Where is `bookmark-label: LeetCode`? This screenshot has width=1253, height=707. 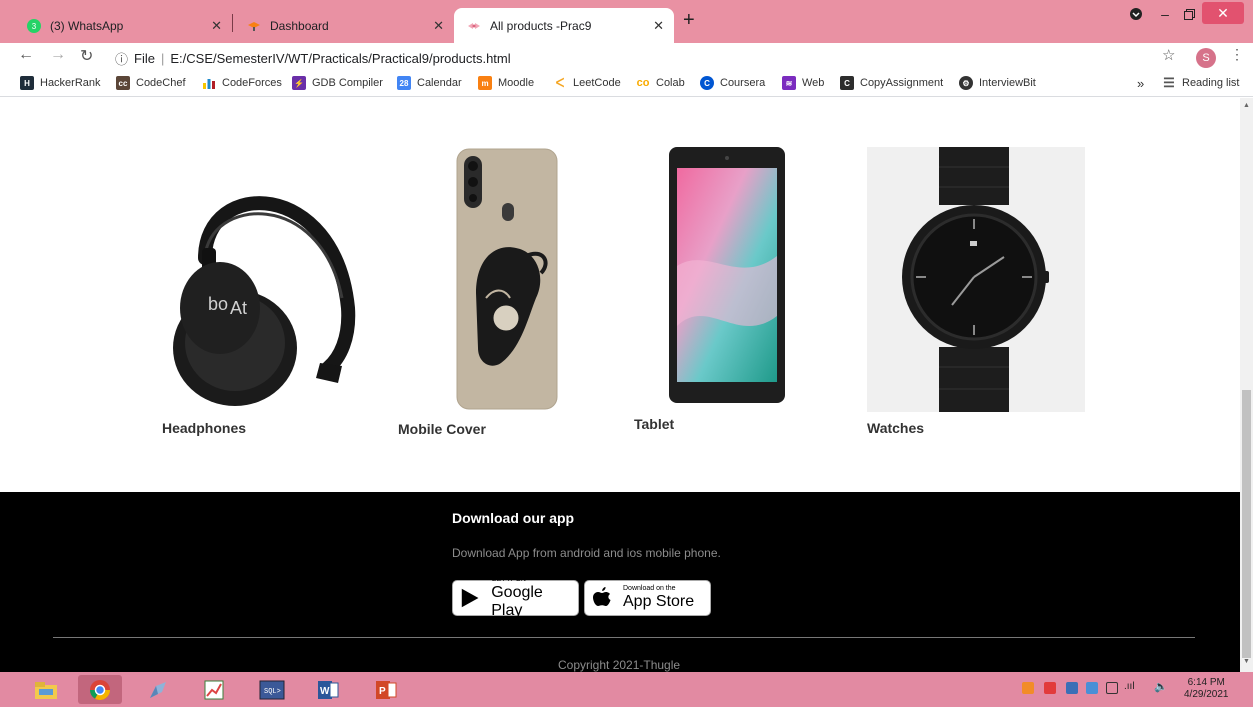
bookmark-label: LeetCode is located at coordinates (597, 83).